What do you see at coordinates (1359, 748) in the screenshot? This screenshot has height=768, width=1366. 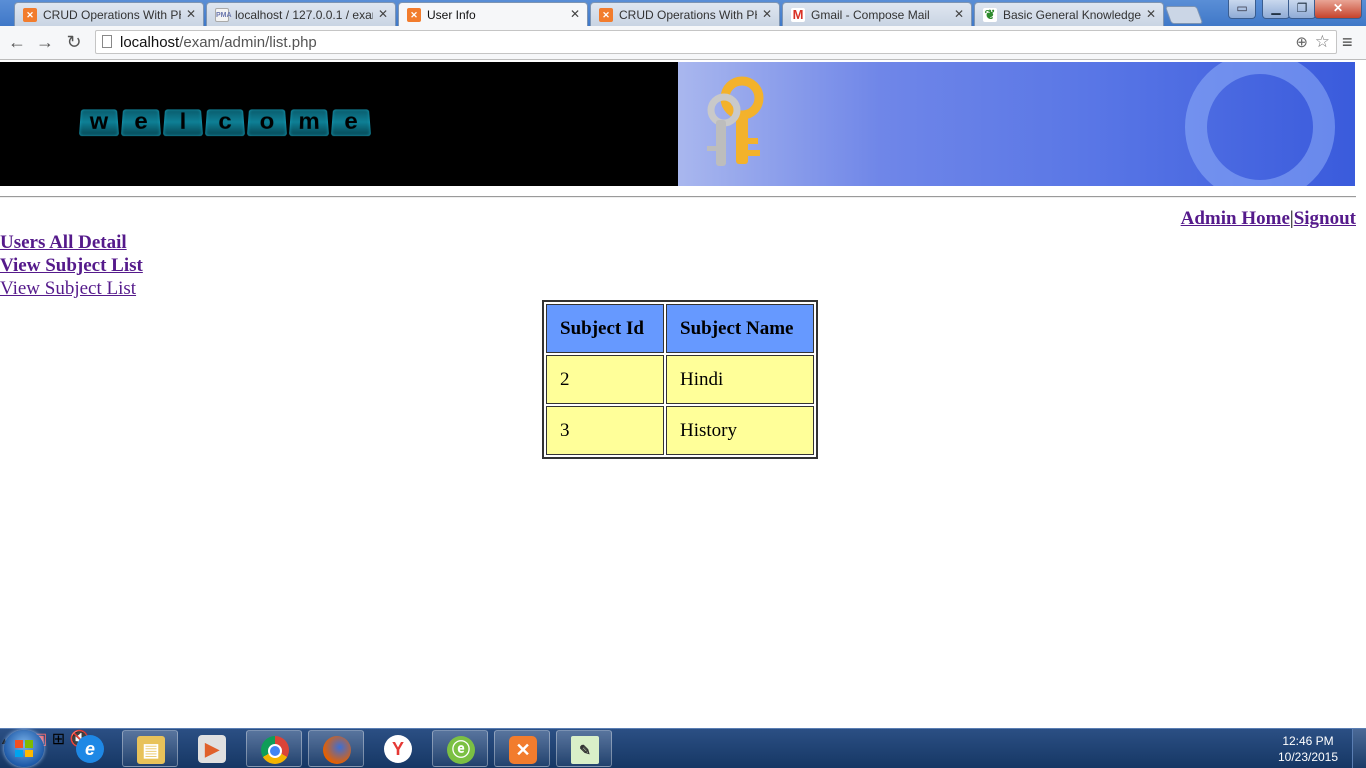 I see `show-desktop-button` at bounding box center [1359, 748].